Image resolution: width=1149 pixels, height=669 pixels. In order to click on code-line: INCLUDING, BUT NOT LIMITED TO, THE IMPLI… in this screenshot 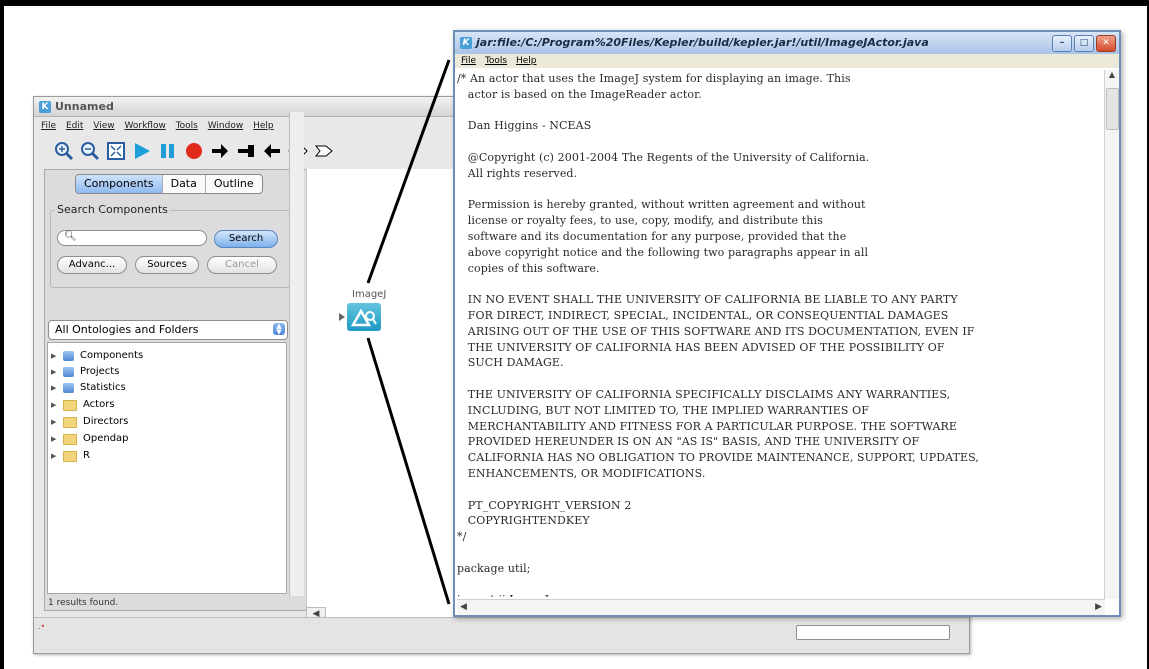, I will do `click(663, 410)`.